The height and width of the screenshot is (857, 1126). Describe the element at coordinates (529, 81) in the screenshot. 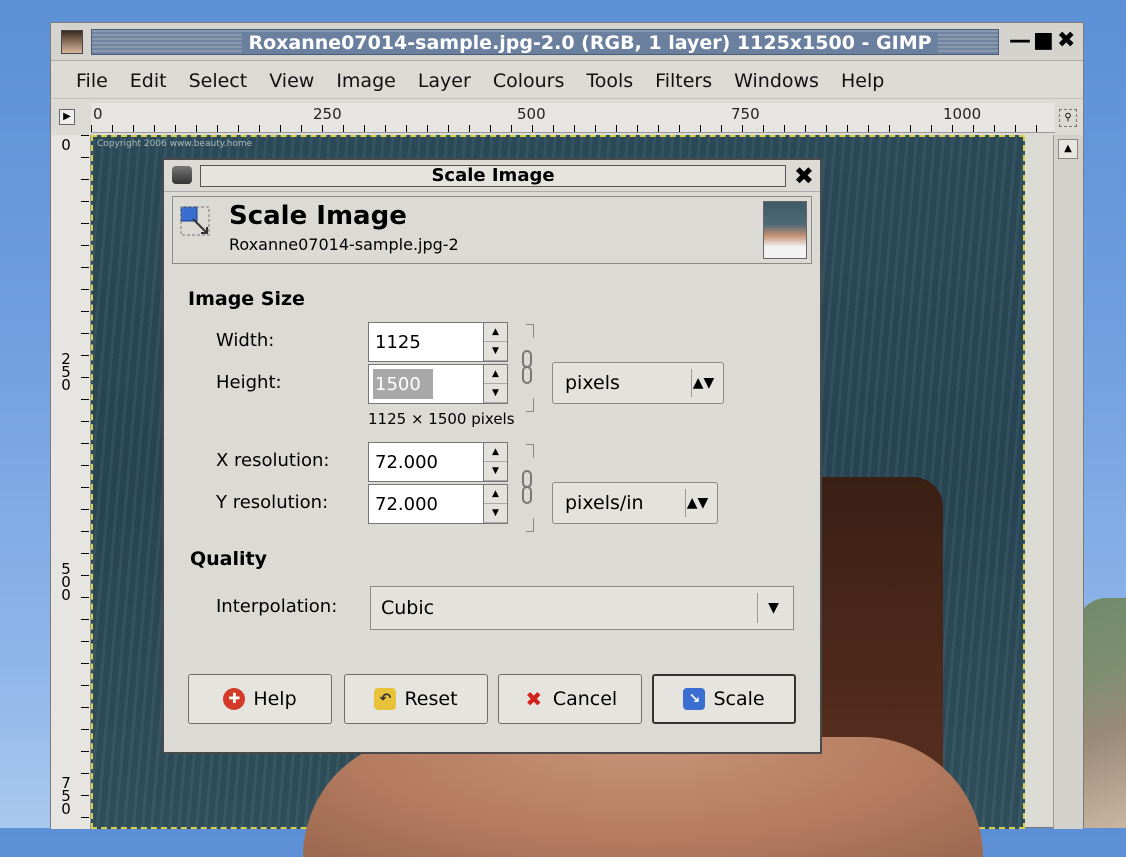

I see `menu-colours: Colours` at that location.